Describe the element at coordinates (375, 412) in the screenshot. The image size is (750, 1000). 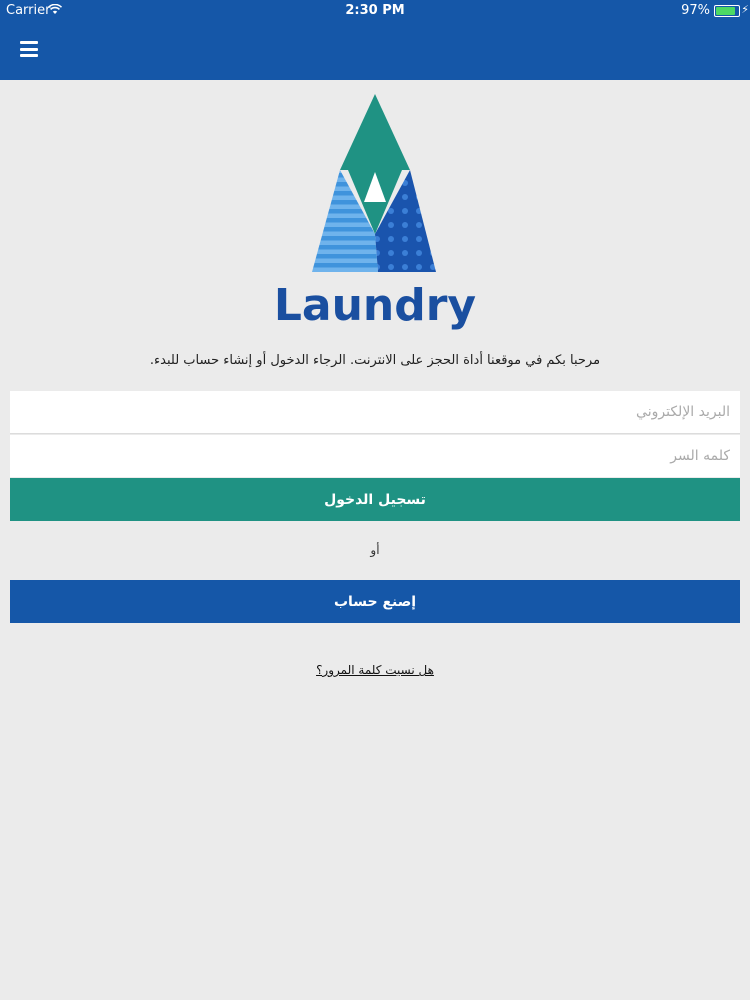
I see `email-field` at that location.